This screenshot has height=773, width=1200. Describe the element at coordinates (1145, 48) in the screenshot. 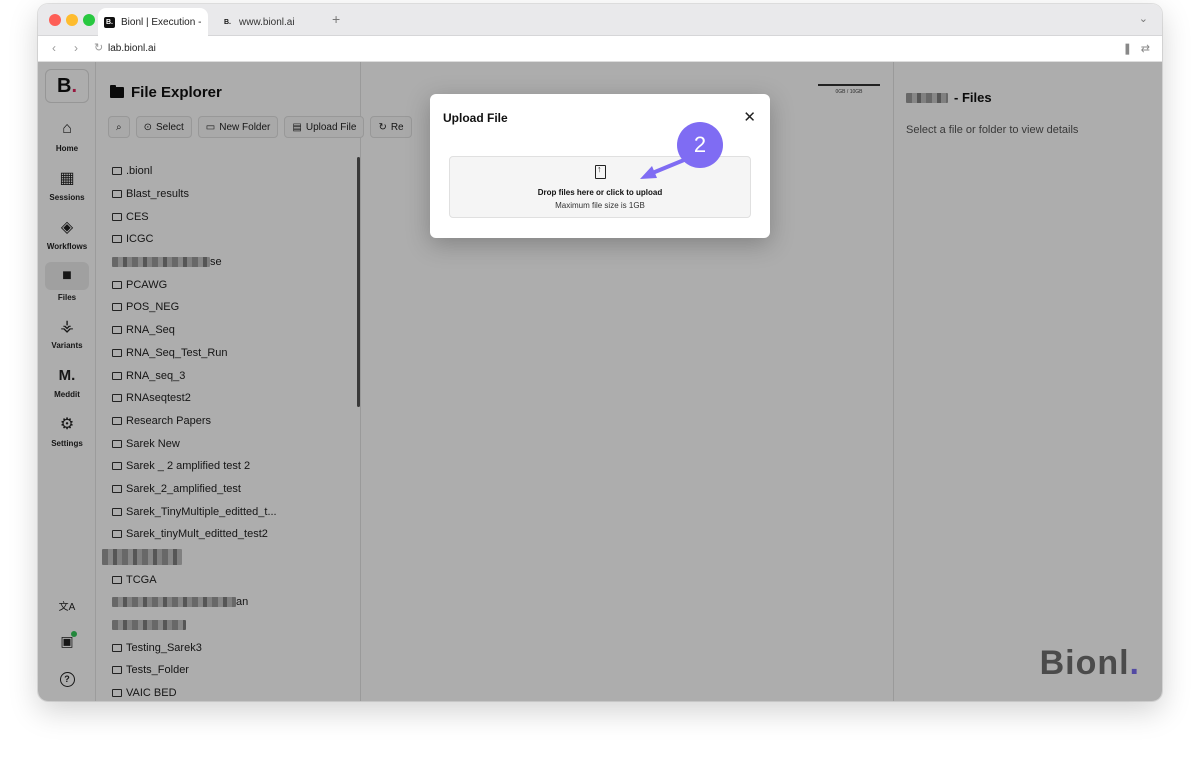

I see `settings-toggle-icon: ⇄` at that location.